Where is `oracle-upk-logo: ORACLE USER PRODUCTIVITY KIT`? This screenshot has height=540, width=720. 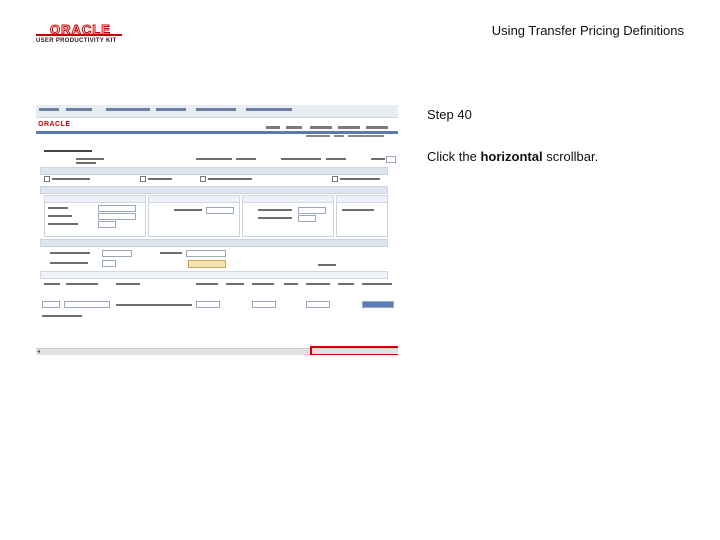 oracle-upk-logo: ORACLE USER PRODUCTIVITY KIT is located at coordinates (81, 35).